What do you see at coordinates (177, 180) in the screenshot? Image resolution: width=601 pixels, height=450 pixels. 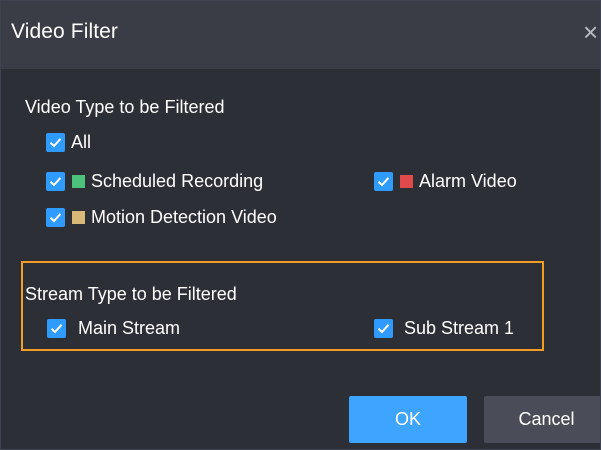 I see `scheduled-recording-label: Scheduled Recording` at bounding box center [177, 180].